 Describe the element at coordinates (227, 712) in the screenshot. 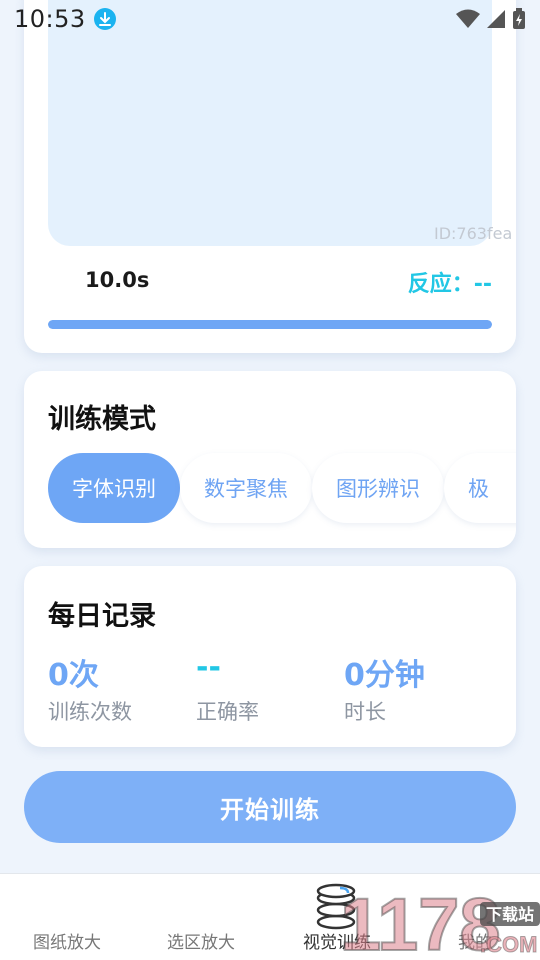

I see `stat-label: 正确率` at that location.